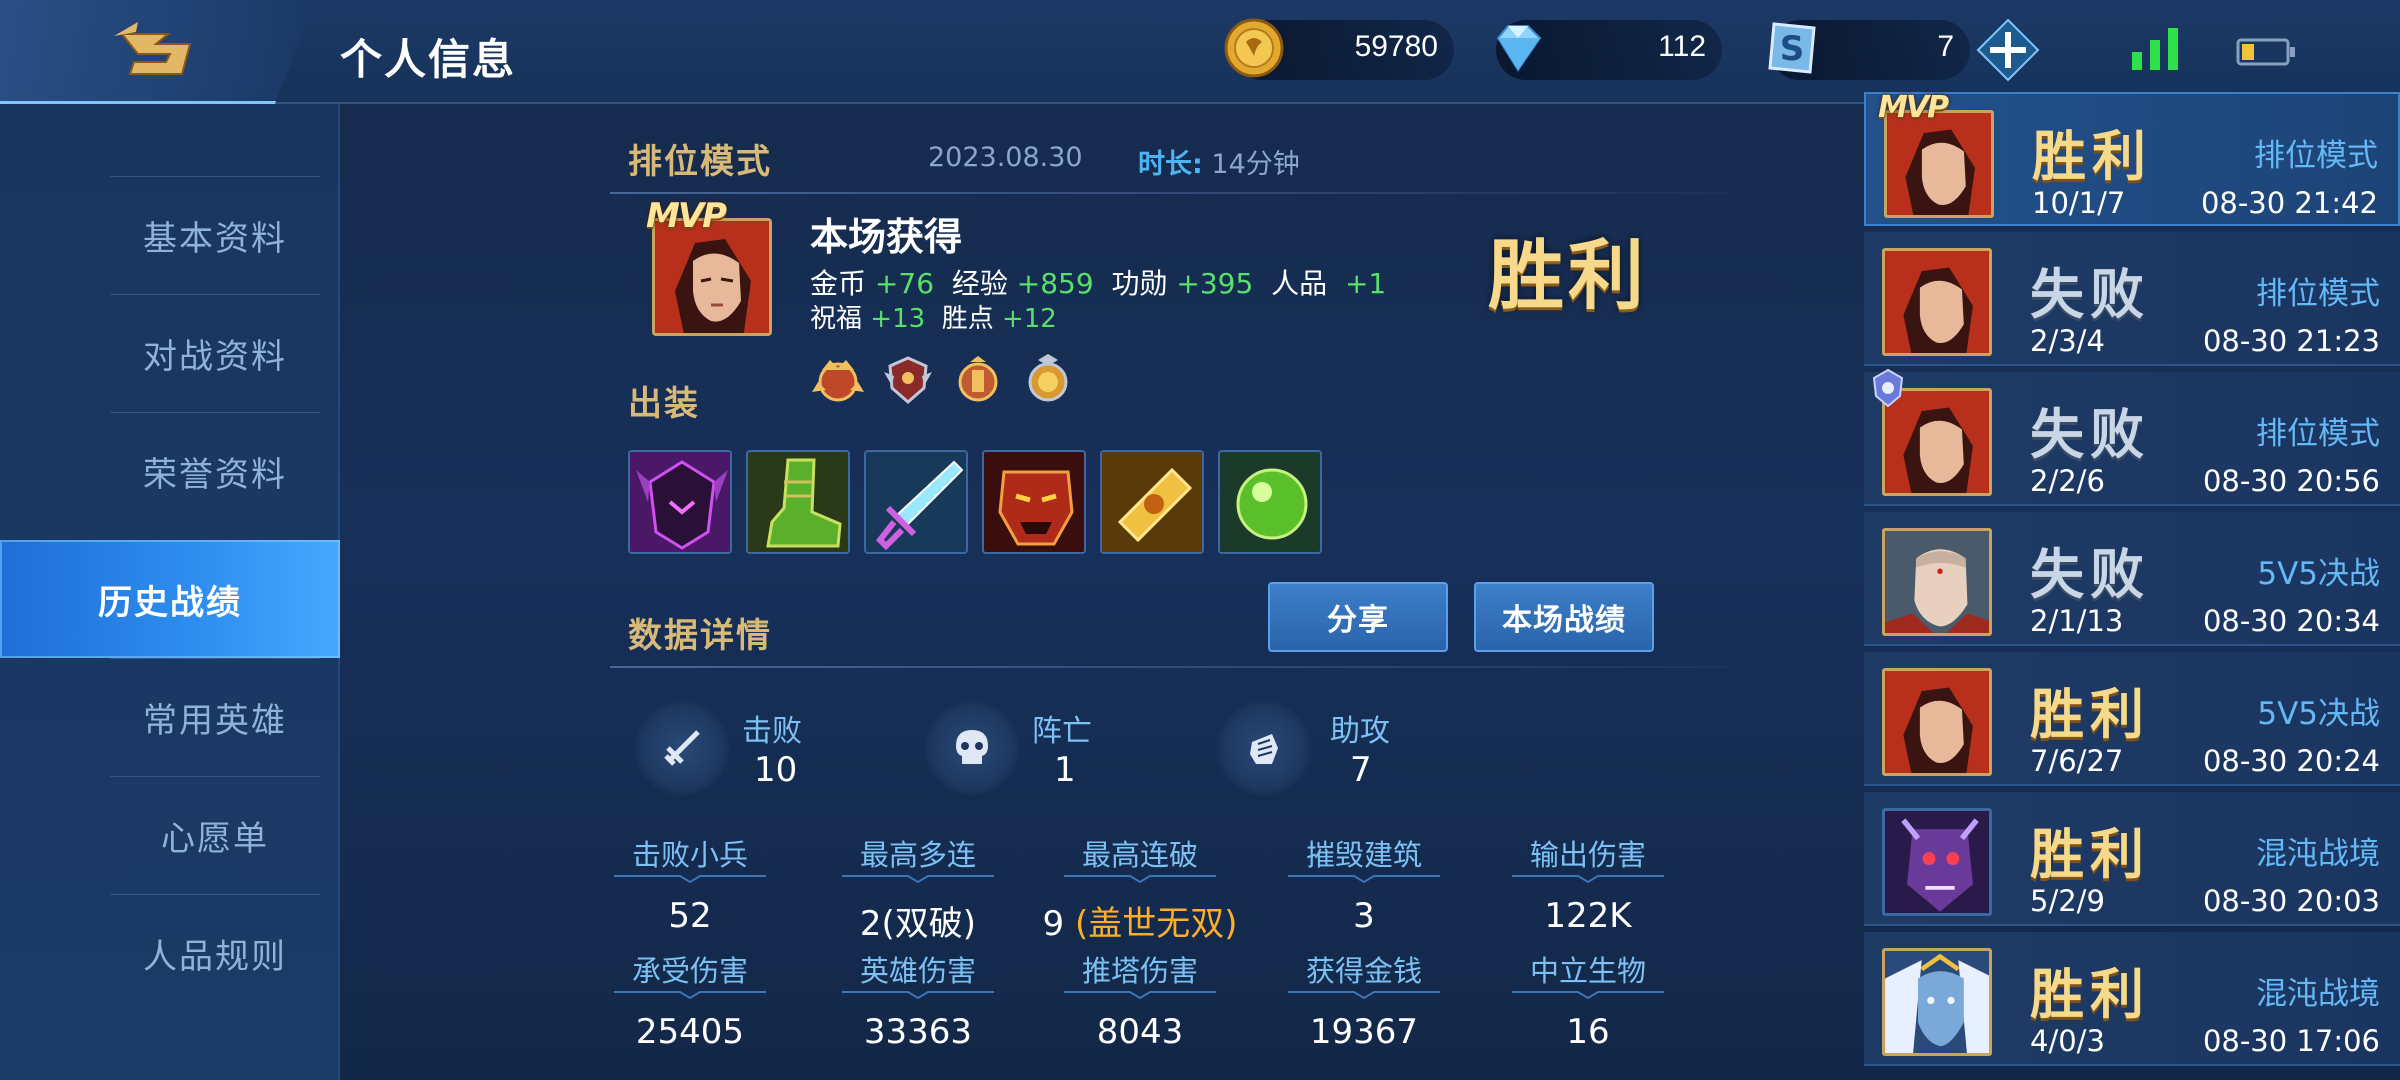 This screenshot has height=1080, width=2400. What do you see at coordinates (1564, 617) in the screenshot?
I see `match-stats-button: 本场战绩` at bounding box center [1564, 617].